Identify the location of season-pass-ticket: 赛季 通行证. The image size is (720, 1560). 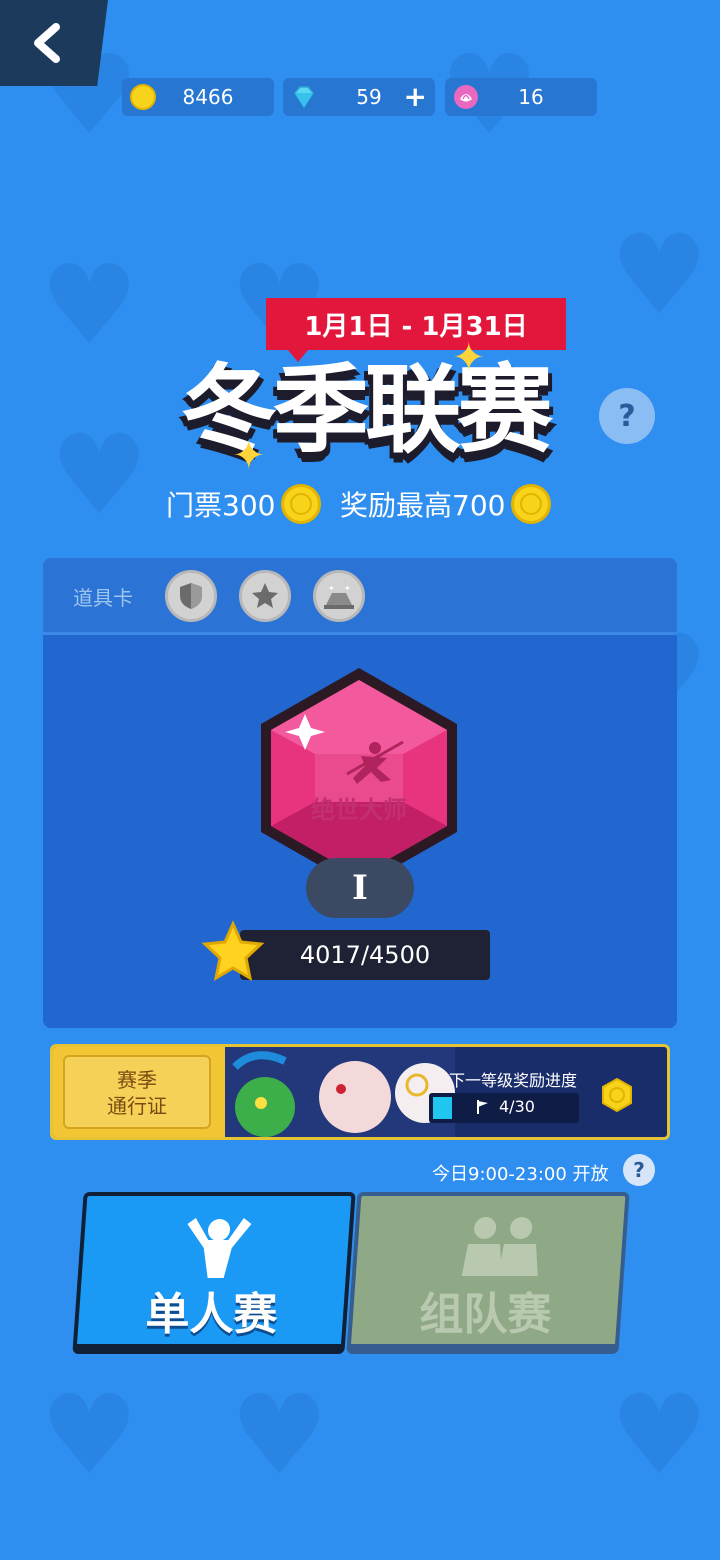
(137, 1092).